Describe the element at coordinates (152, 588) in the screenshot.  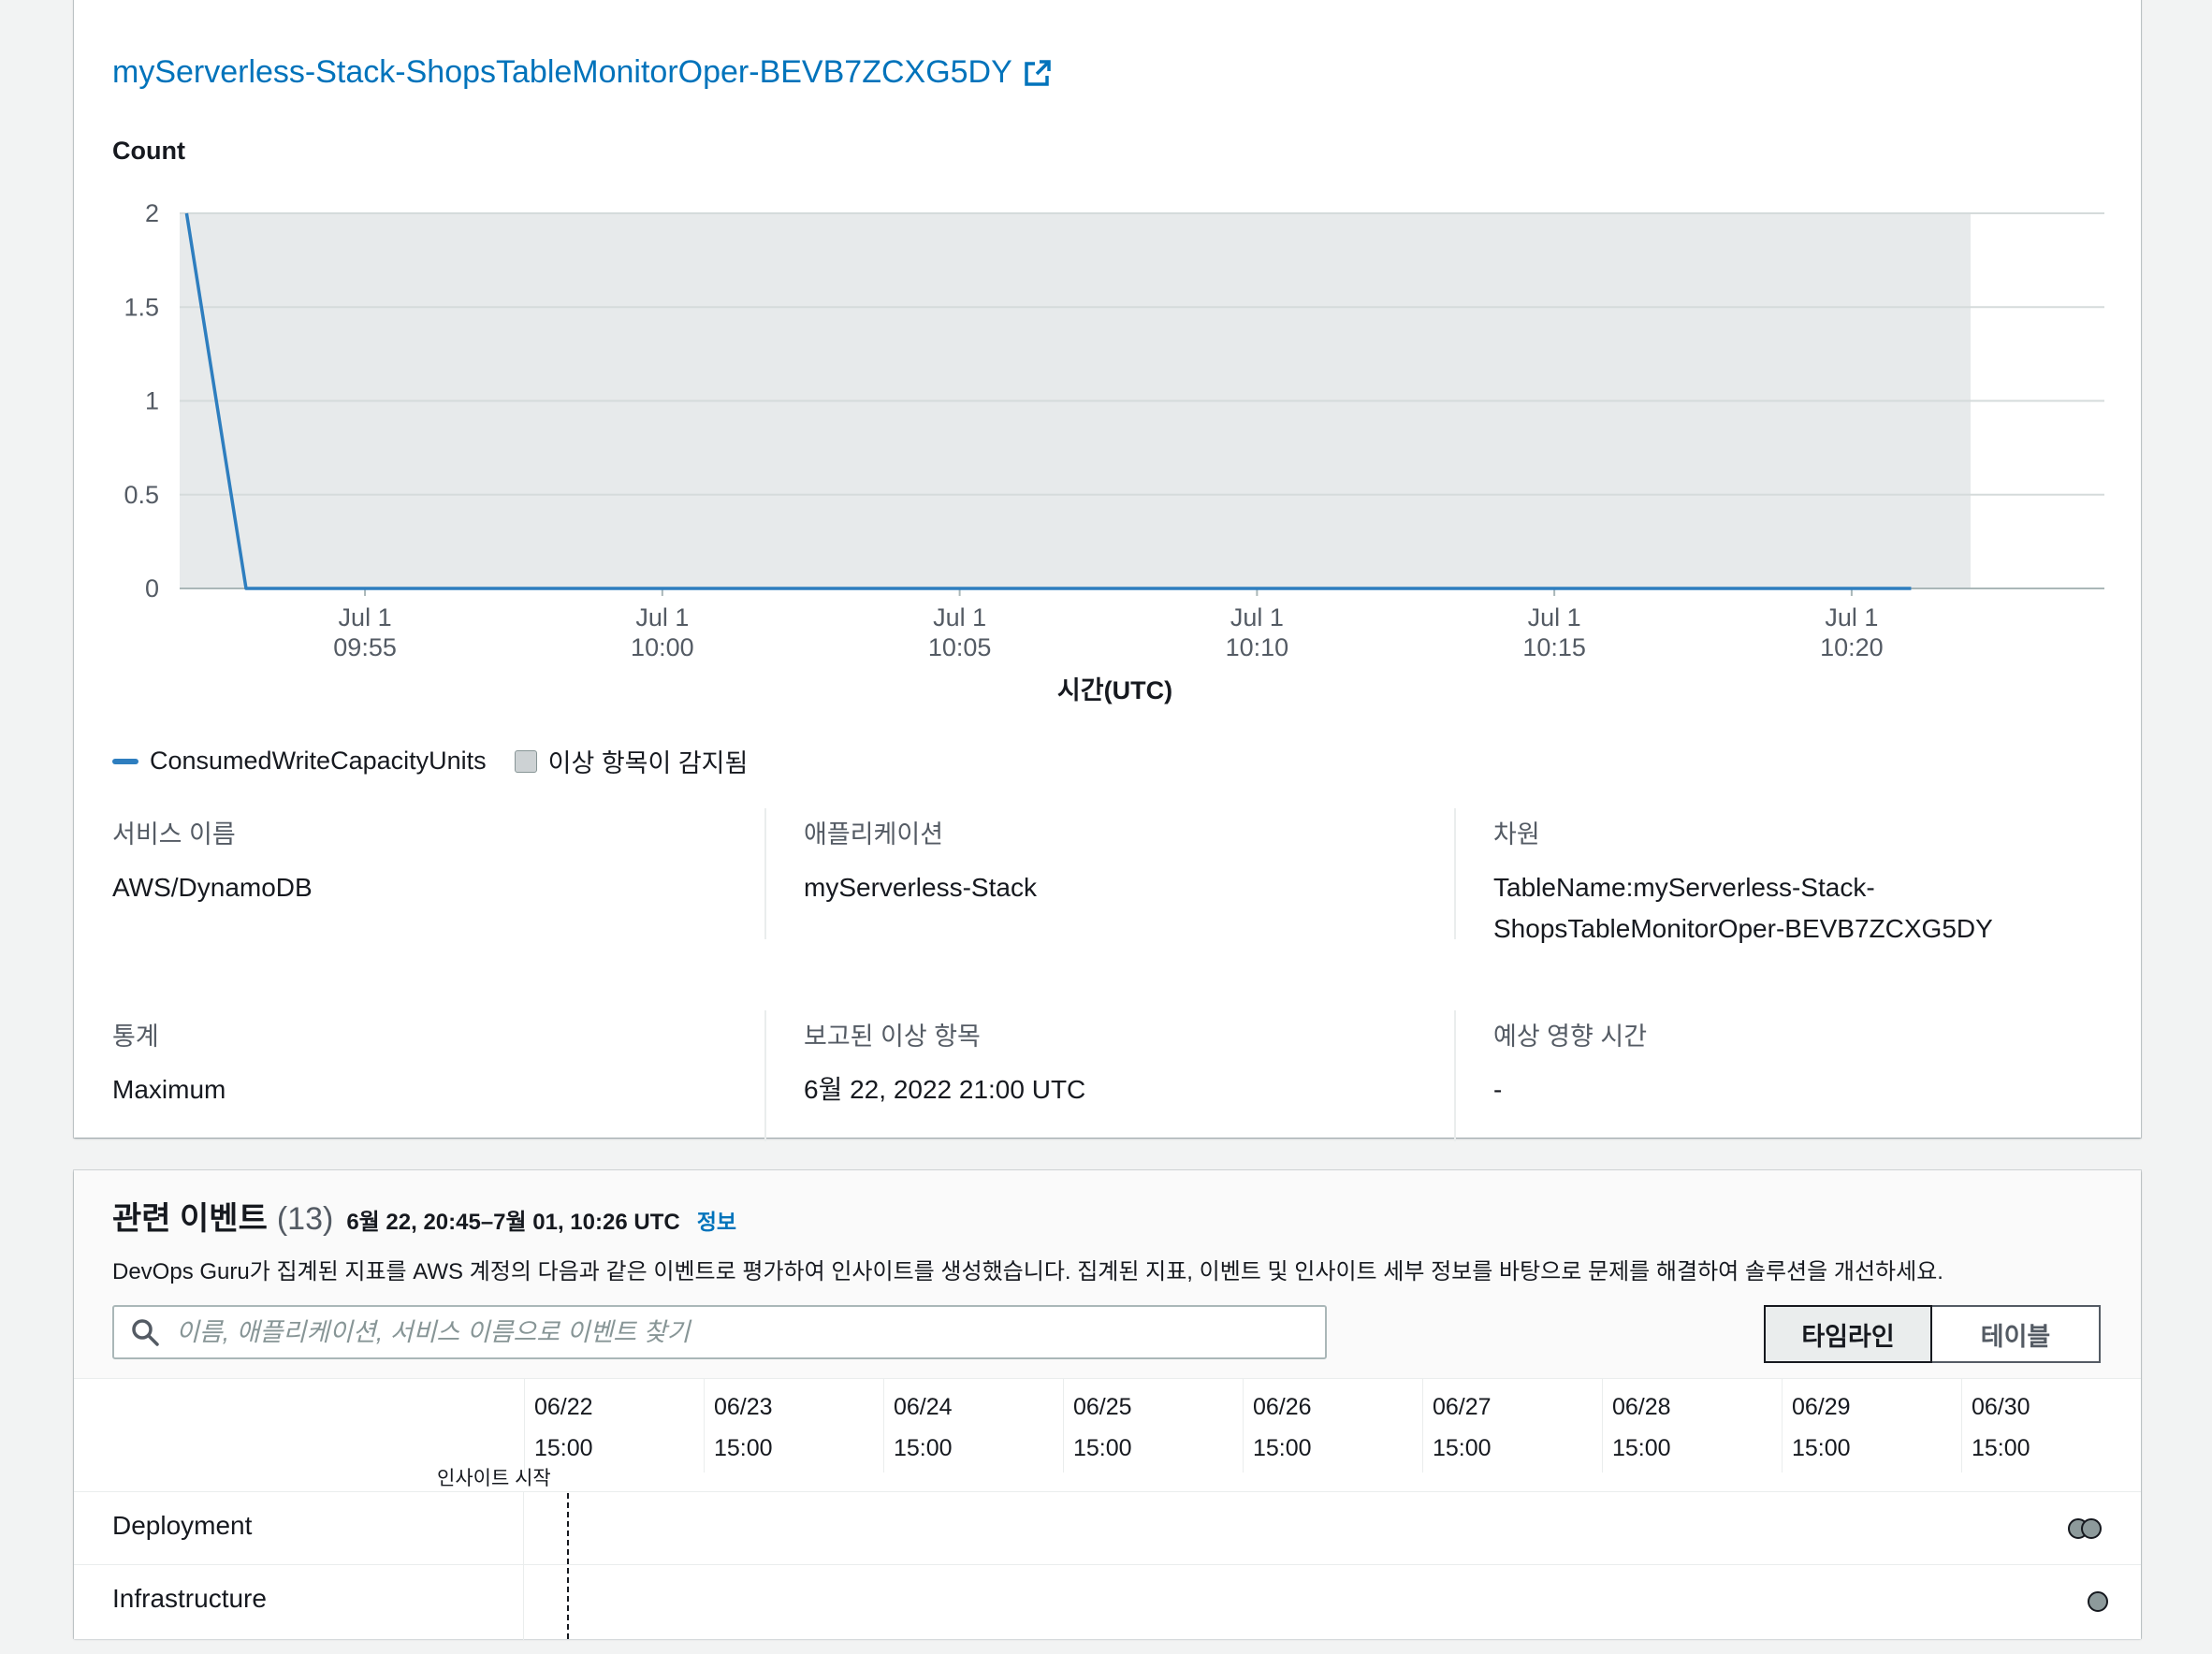
I see `y-tick-label: 0` at that location.